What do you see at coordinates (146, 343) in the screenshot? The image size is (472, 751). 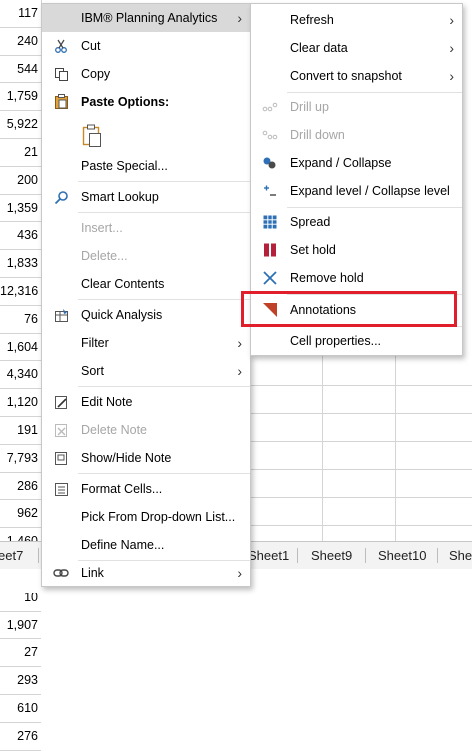 I see `menu-item-filter: Filter ›` at bounding box center [146, 343].